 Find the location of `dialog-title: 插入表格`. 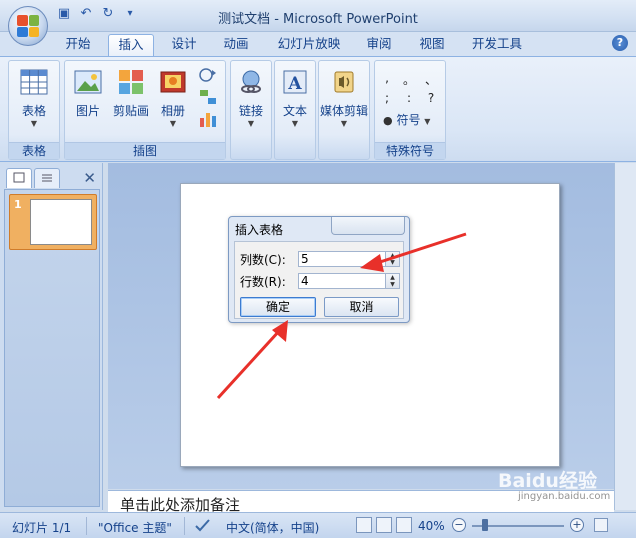

dialog-title: 插入表格 is located at coordinates (259, 230).